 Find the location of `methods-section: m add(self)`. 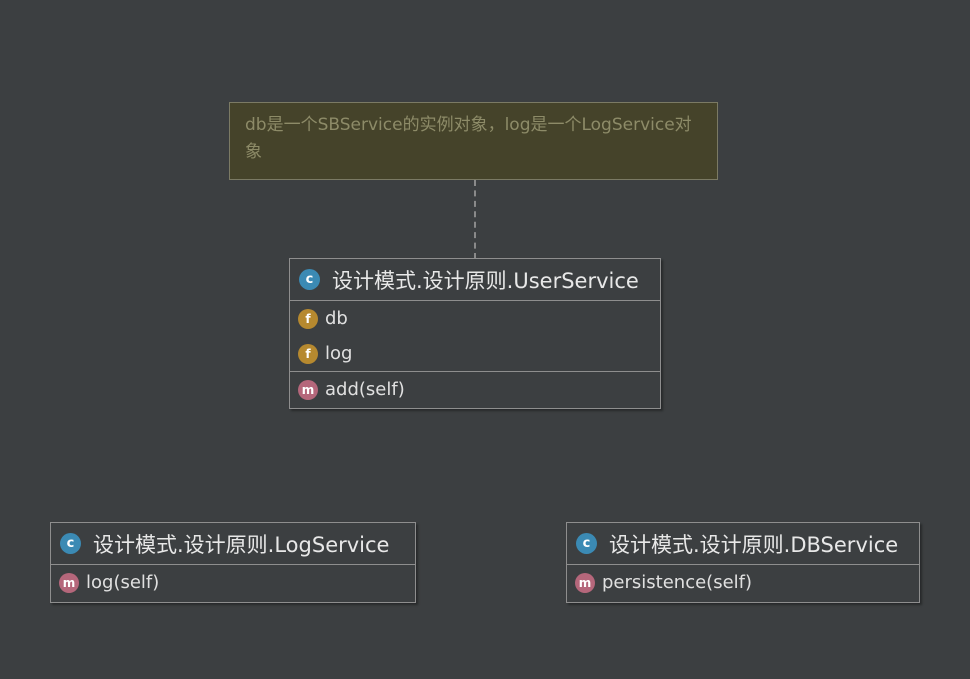

methods-section: m add(self) is located at coordinates (475, 389).